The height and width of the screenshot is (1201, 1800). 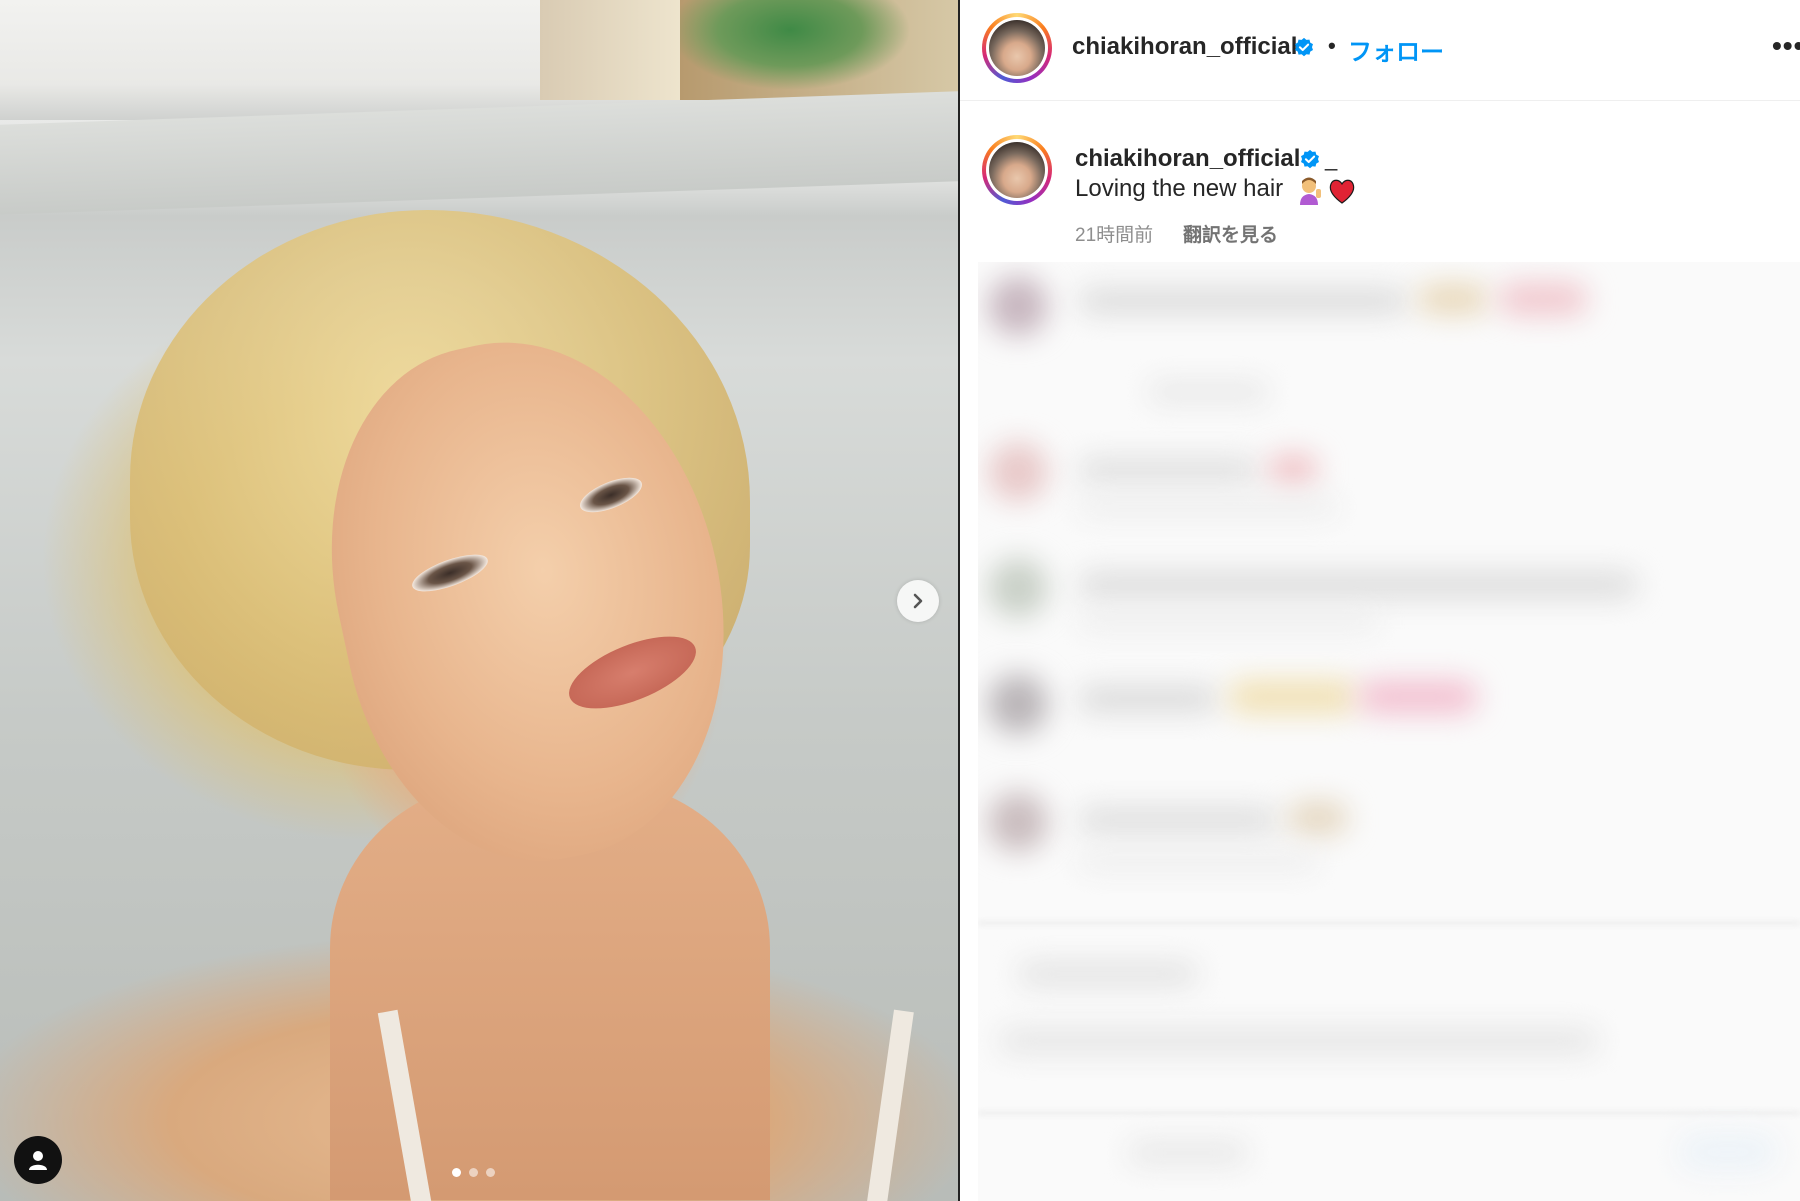 I want to click on carousel-dot-active, so click(x=456, y=1172).